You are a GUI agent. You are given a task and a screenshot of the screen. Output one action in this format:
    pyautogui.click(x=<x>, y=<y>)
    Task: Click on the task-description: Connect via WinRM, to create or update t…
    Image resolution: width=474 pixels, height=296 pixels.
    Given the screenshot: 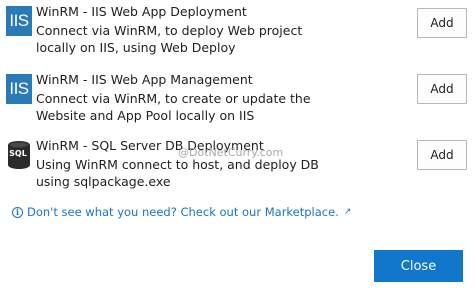 What is the action you would take?
    pyautogui.click(x=173, y=107)
    